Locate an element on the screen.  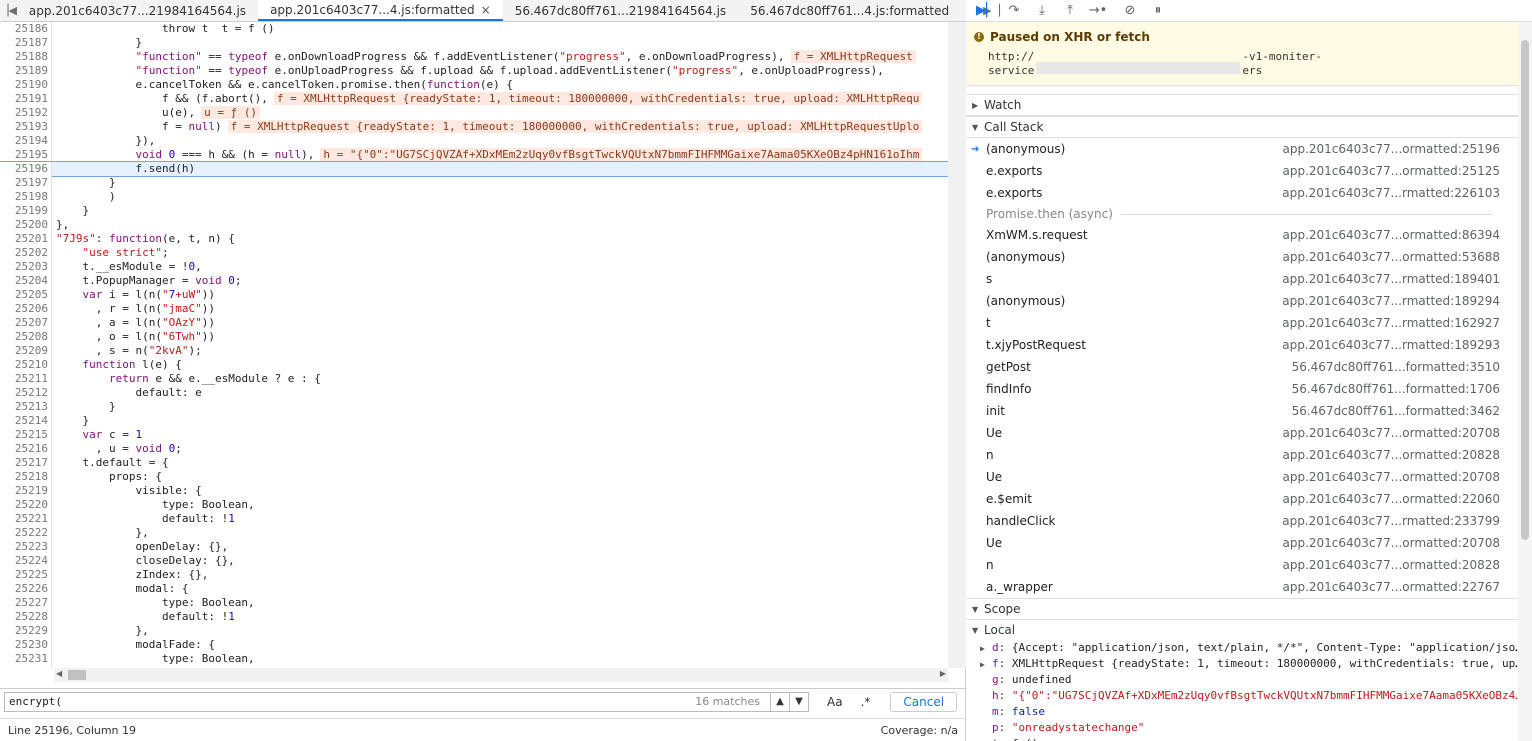
code-line: 25228 default: !1 is located at coordinates (474, 617).